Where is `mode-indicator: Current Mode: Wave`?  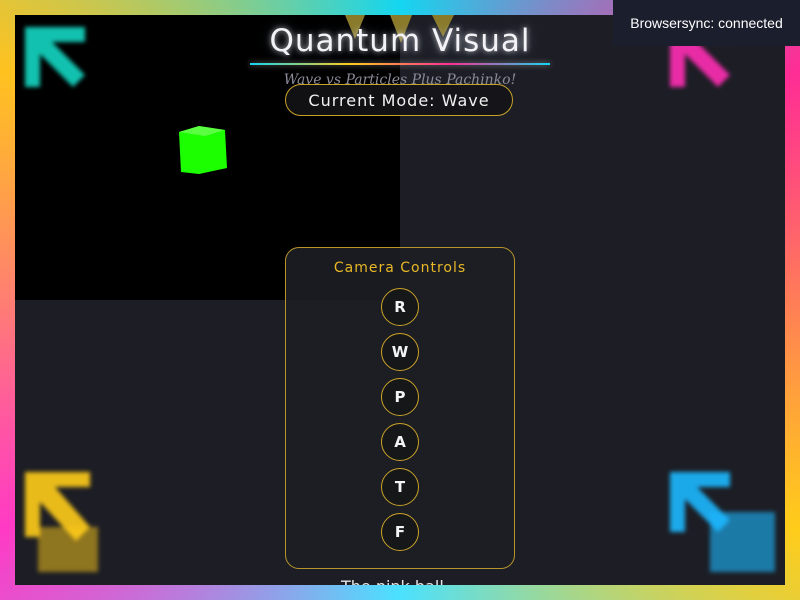
mode-indicator: Current Mode: Wave is located at coordinates (399, 100).